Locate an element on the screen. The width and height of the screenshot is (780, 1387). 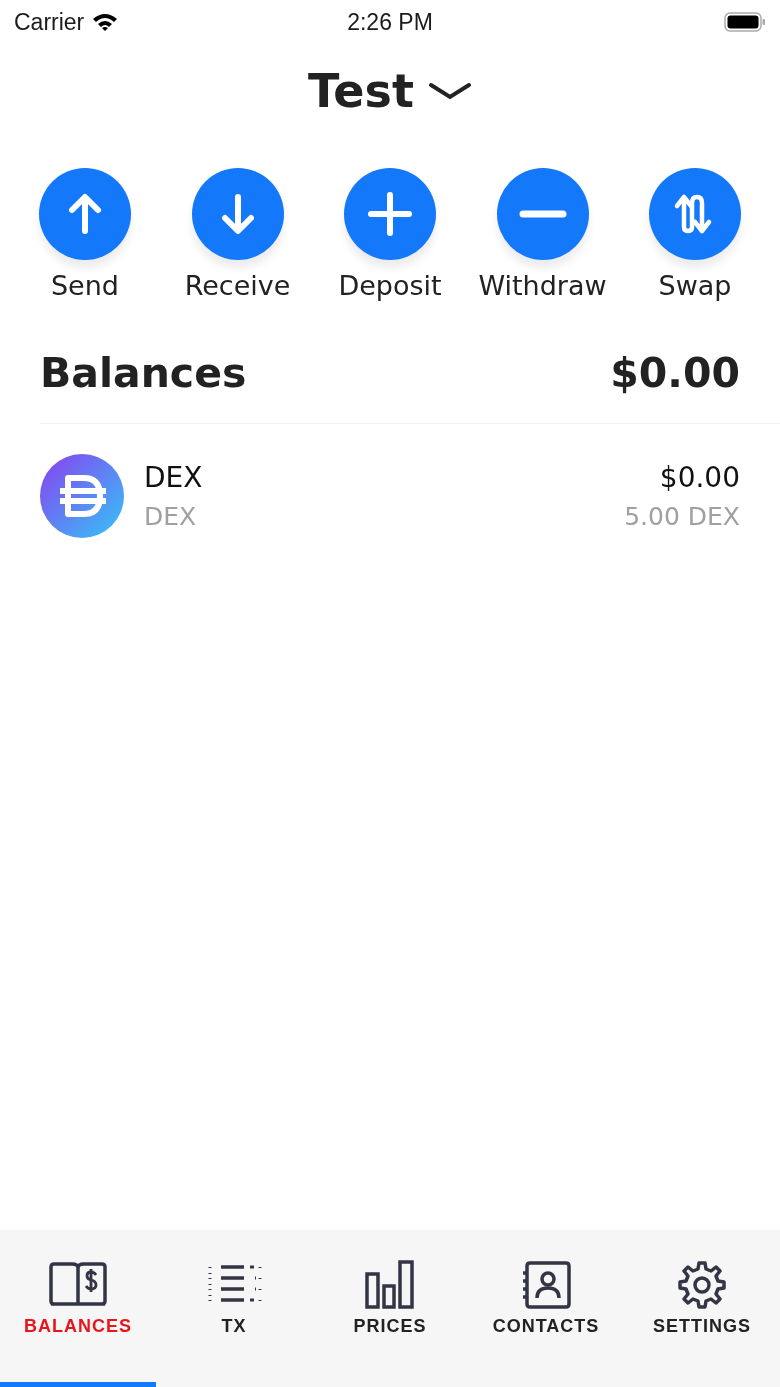
section-title: Balances is located at coordinates (143, 373).